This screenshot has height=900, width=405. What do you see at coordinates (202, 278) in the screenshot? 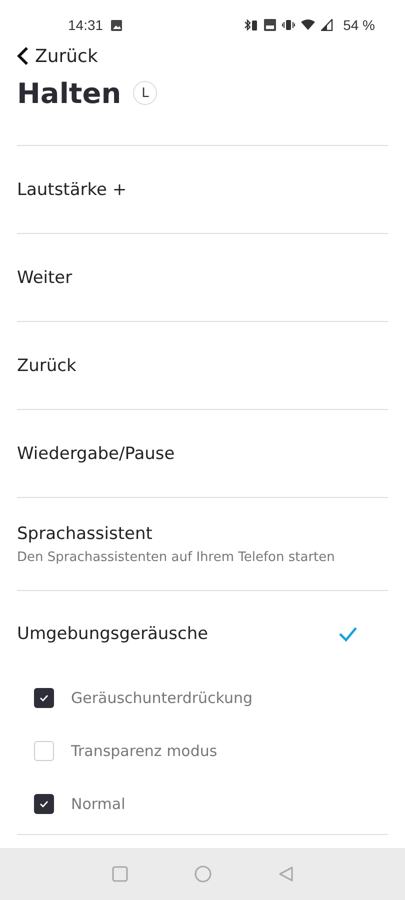
I see `action-row: Weiter` at bounding box center [202, 278].